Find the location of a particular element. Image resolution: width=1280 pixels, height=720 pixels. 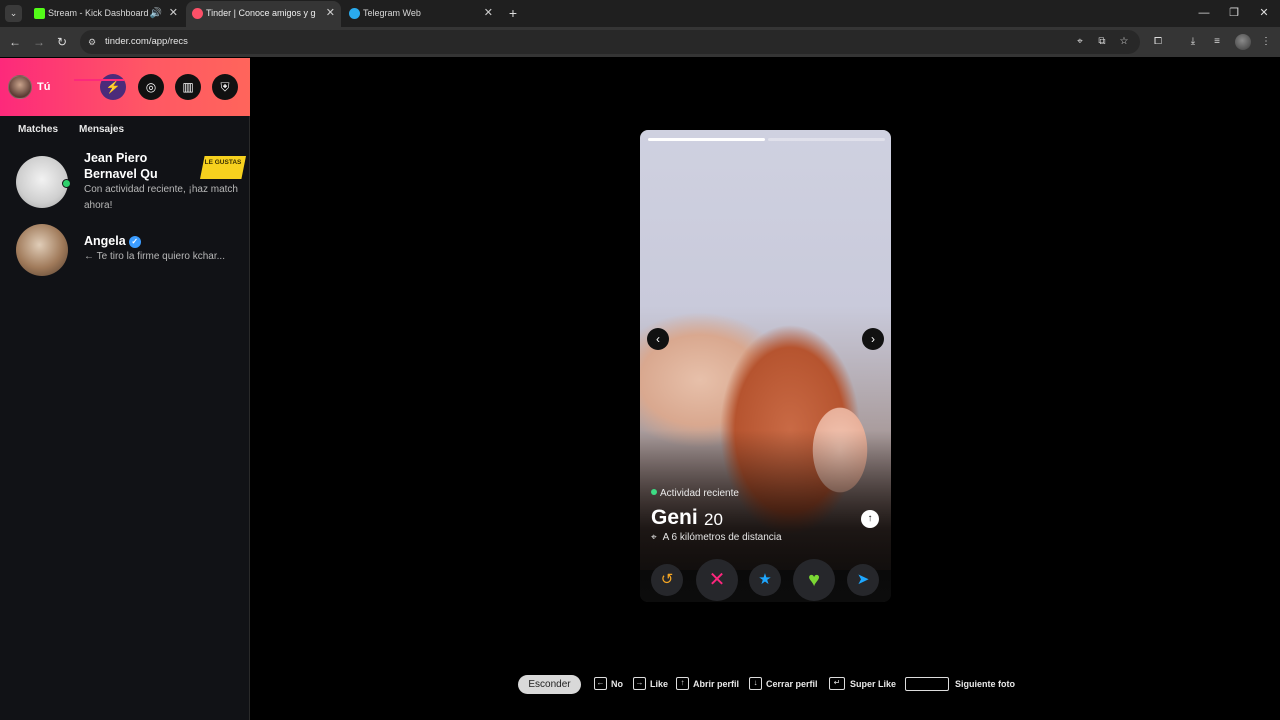

tab-label: Tinder | Conoce amigos y gent is located at coordinates (261, 13).